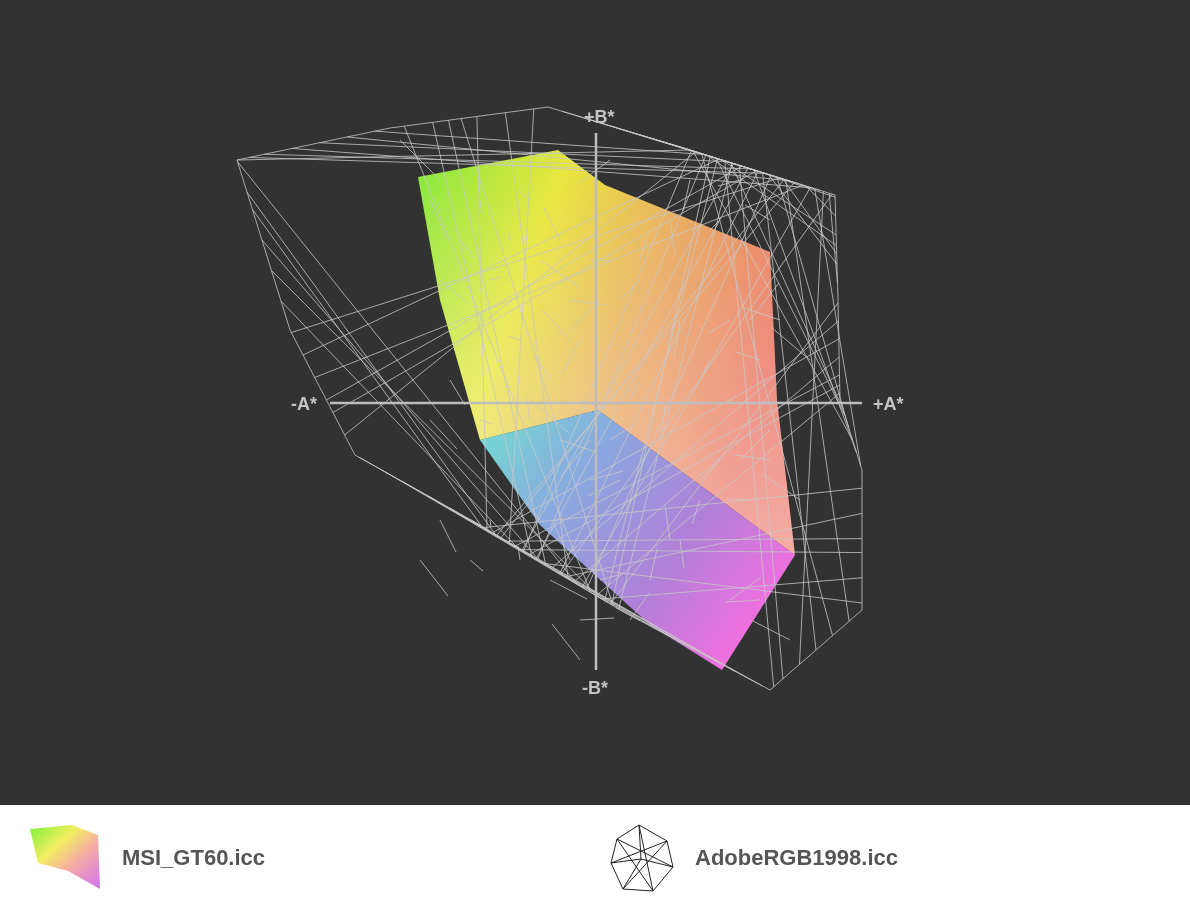 The height and width of the screenshot is (910, 1190). I want to click on legend-label: AdobeRGB1998.icc, so click(796, 858).